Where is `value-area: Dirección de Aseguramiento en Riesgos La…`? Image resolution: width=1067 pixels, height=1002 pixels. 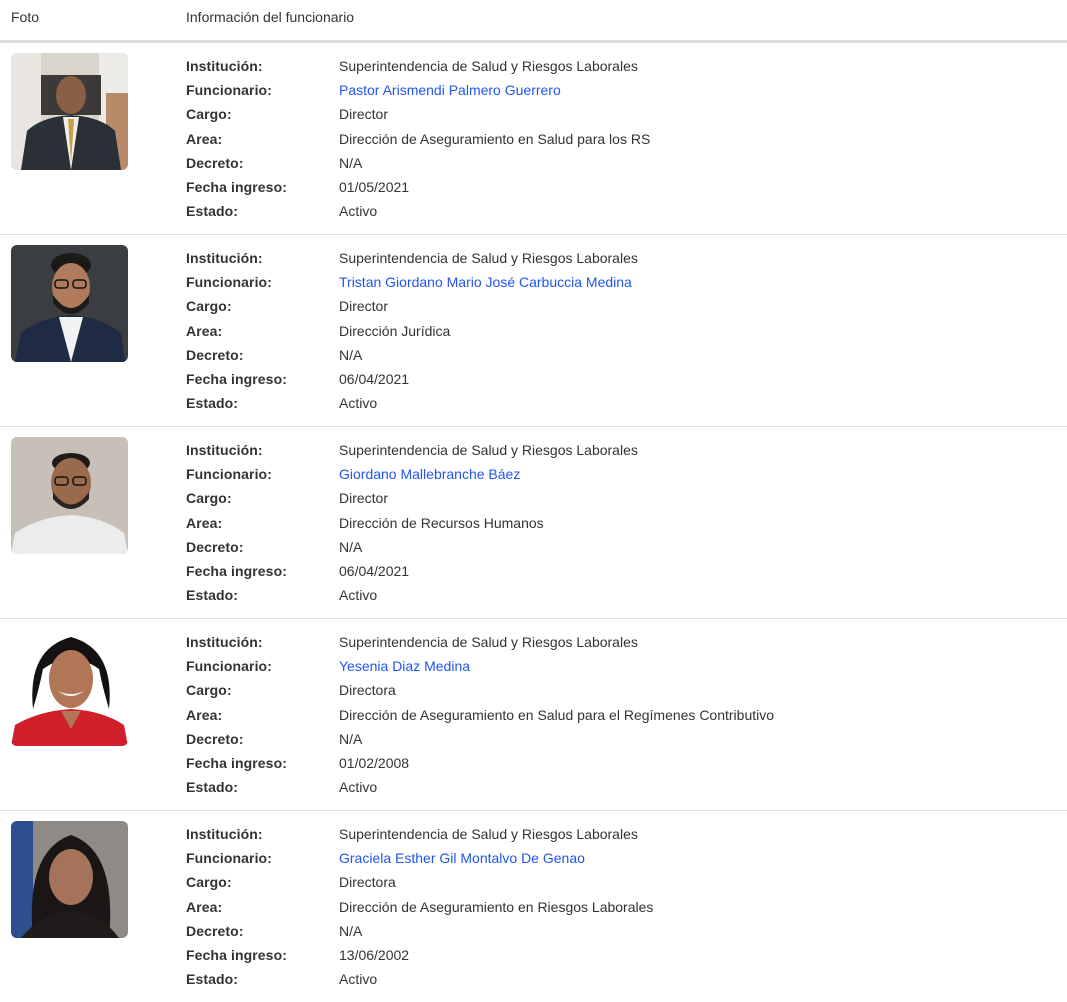 value-area: Dirección de Aseguramiento en Riesgos La… is located at coordinates (496, 906).